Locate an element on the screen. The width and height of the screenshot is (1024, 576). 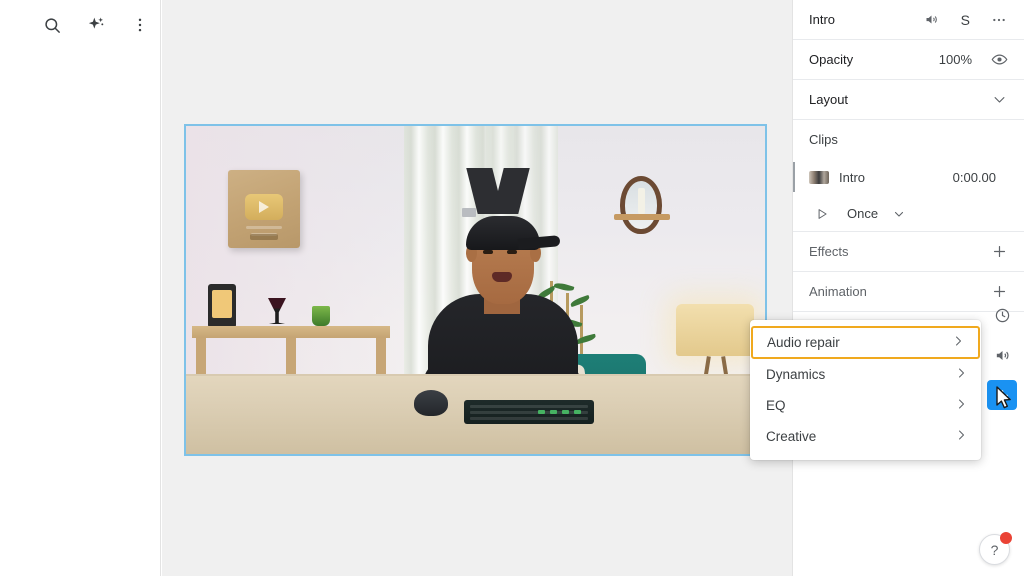
timer-icon is located at coordinates (1002, 315).